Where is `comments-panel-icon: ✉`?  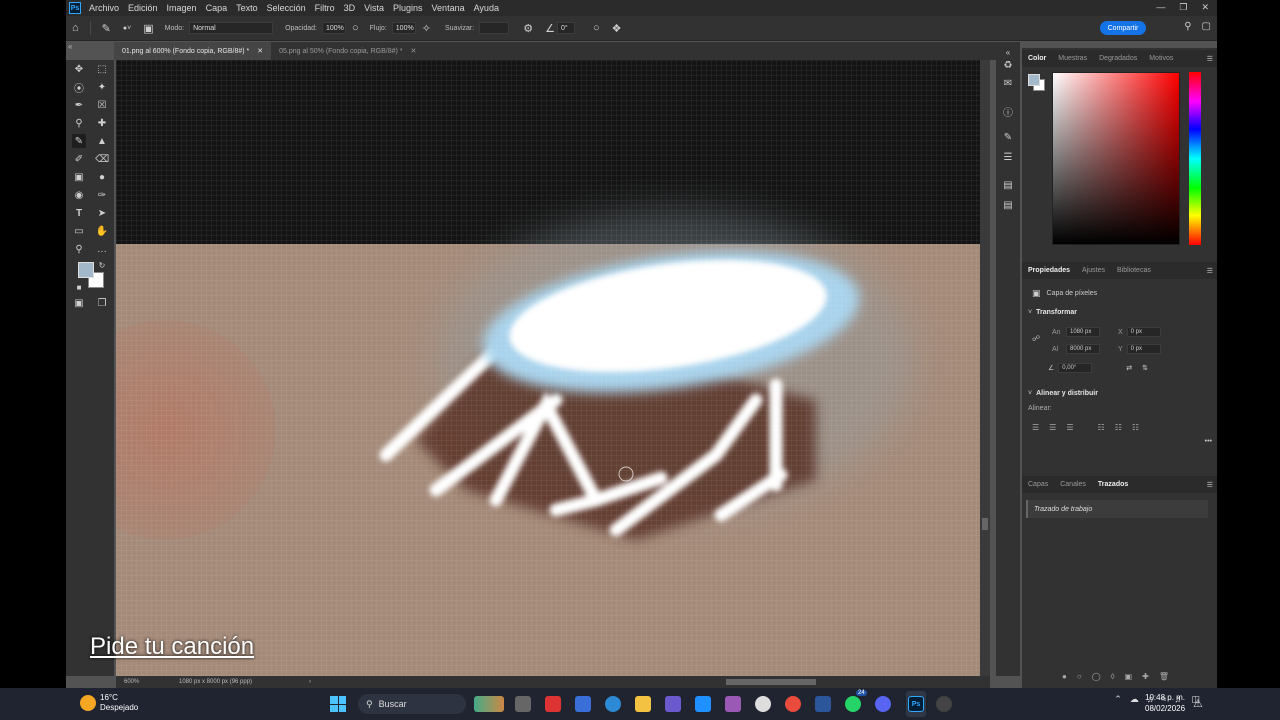 comments-panel-icon: ✉ is located at coordinates (1008, 85).